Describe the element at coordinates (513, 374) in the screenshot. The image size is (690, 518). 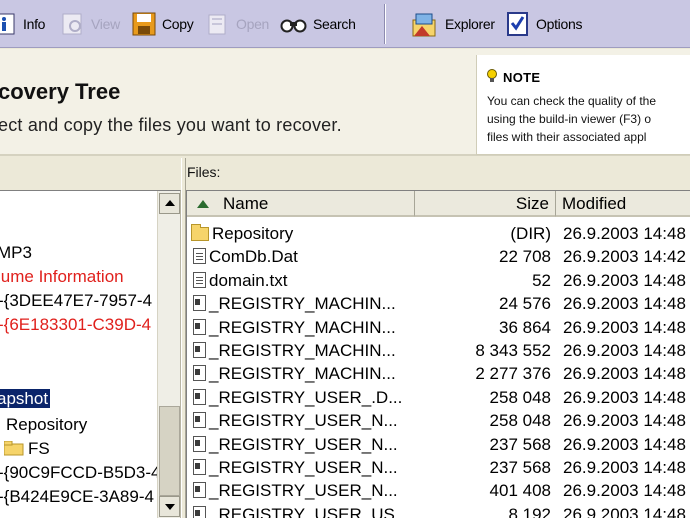
I see `file-size: 2 277 376` at that location.